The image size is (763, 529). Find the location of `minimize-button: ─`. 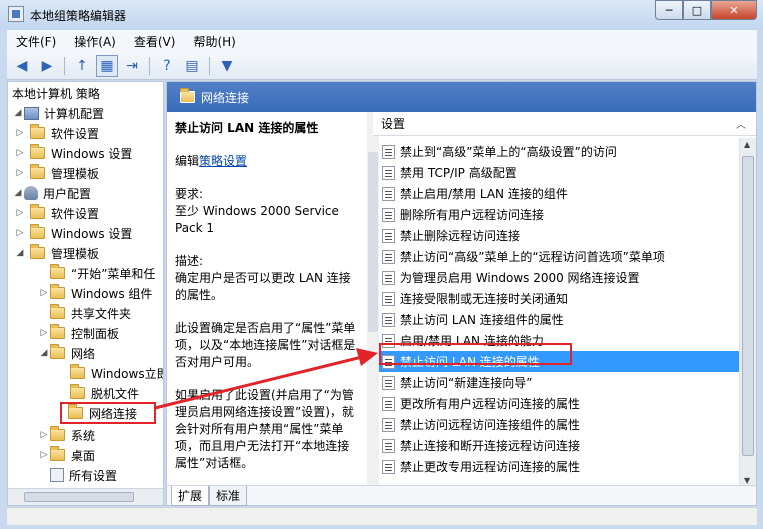

minimize-button: ─ is located at coordinates (669, 10).